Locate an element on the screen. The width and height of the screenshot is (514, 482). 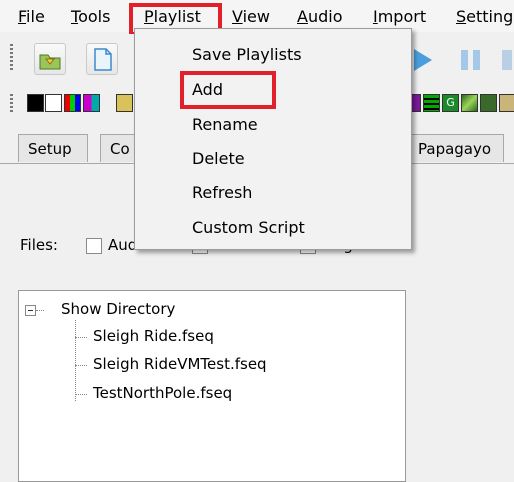
new-document-button is located at coordinates (102, 59).